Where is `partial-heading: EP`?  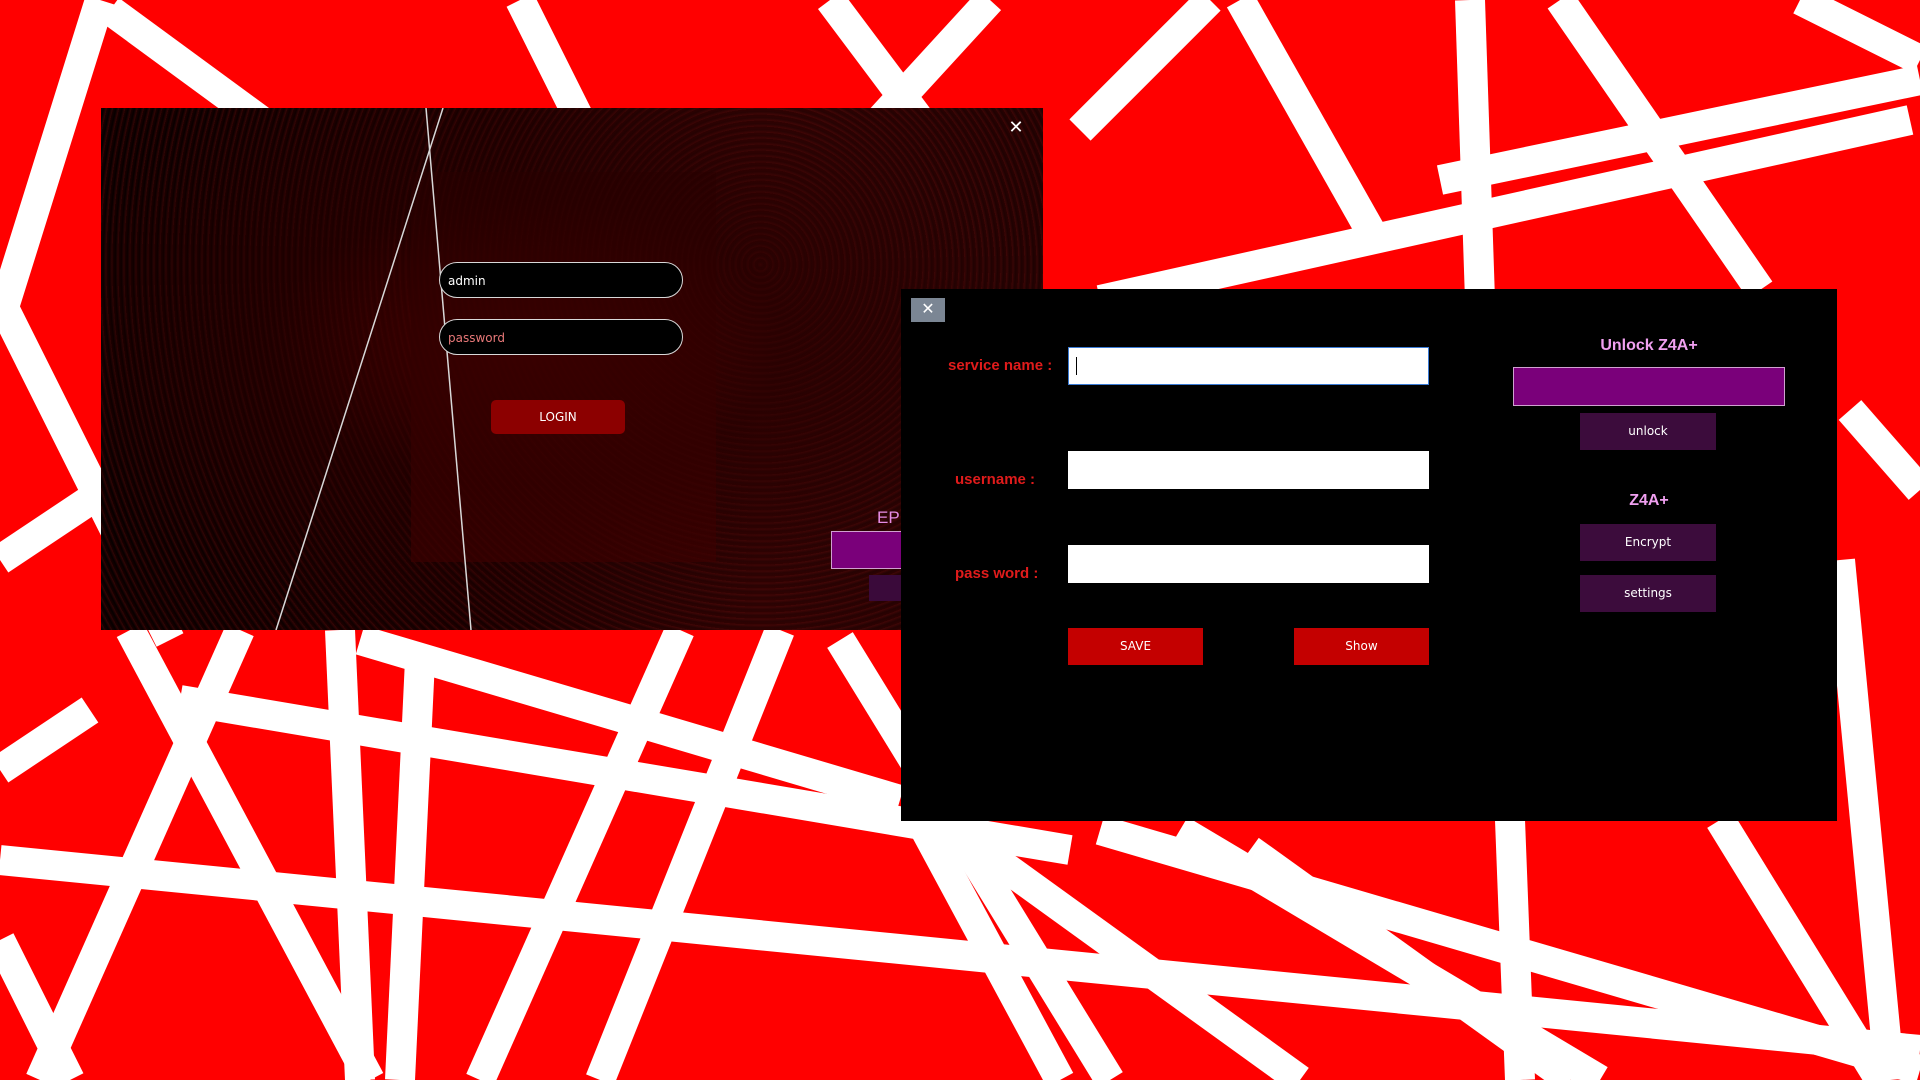
partial-heading: EP is located at coordinates (888, 517).